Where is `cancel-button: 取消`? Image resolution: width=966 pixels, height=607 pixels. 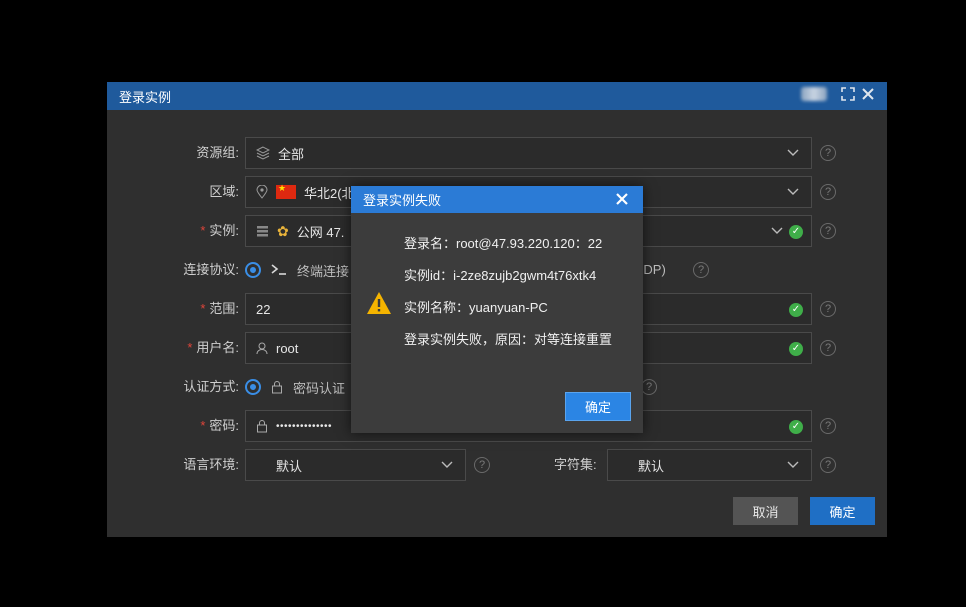
cancel-button: 取消 is located at coordinates (765, 511).